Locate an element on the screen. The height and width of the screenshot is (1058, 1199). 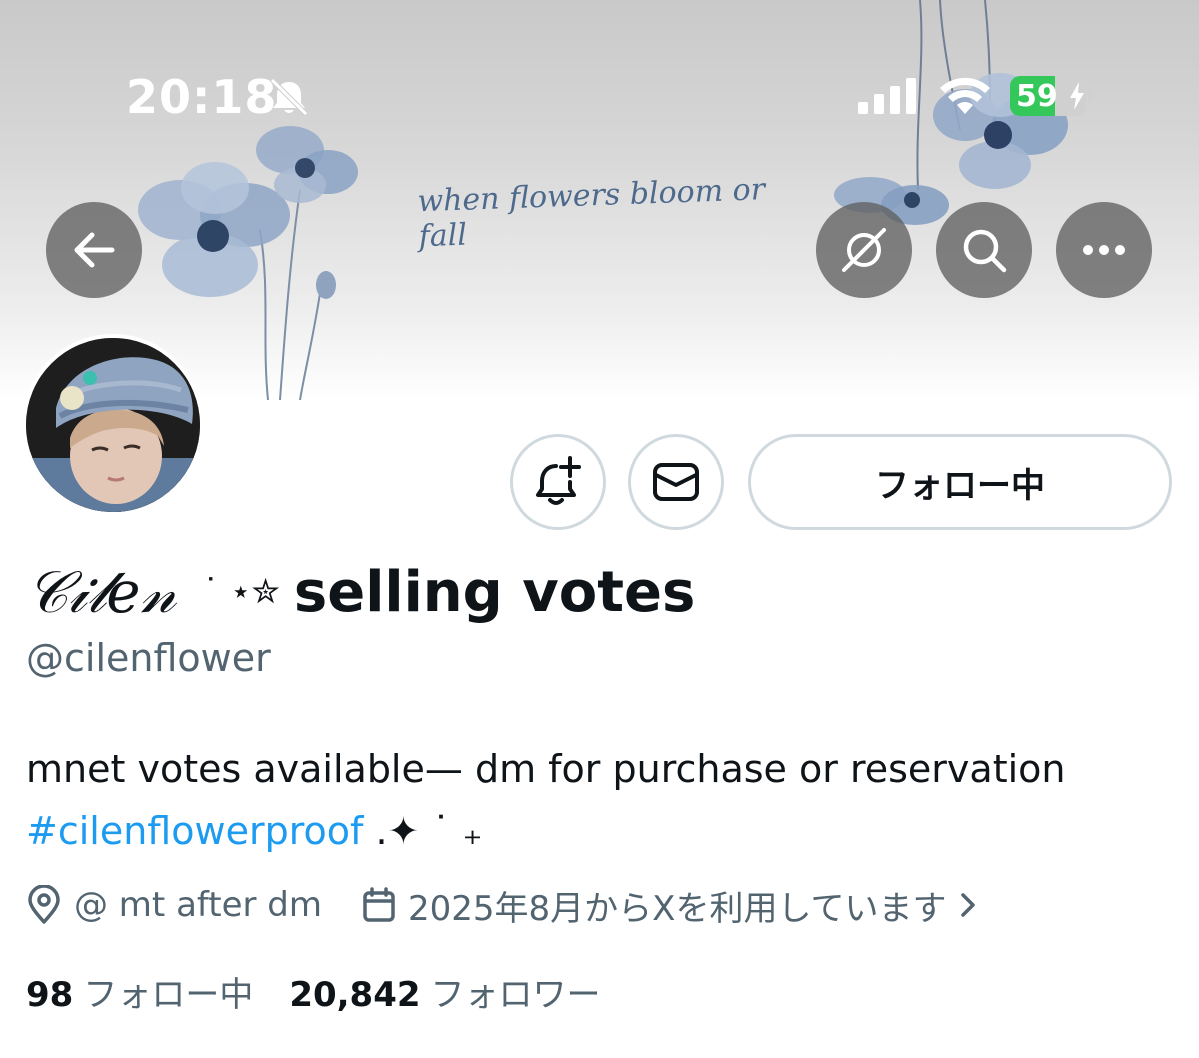
bio-decoration: .✦ ˙ ₊ is located at coordinates (423, 831).